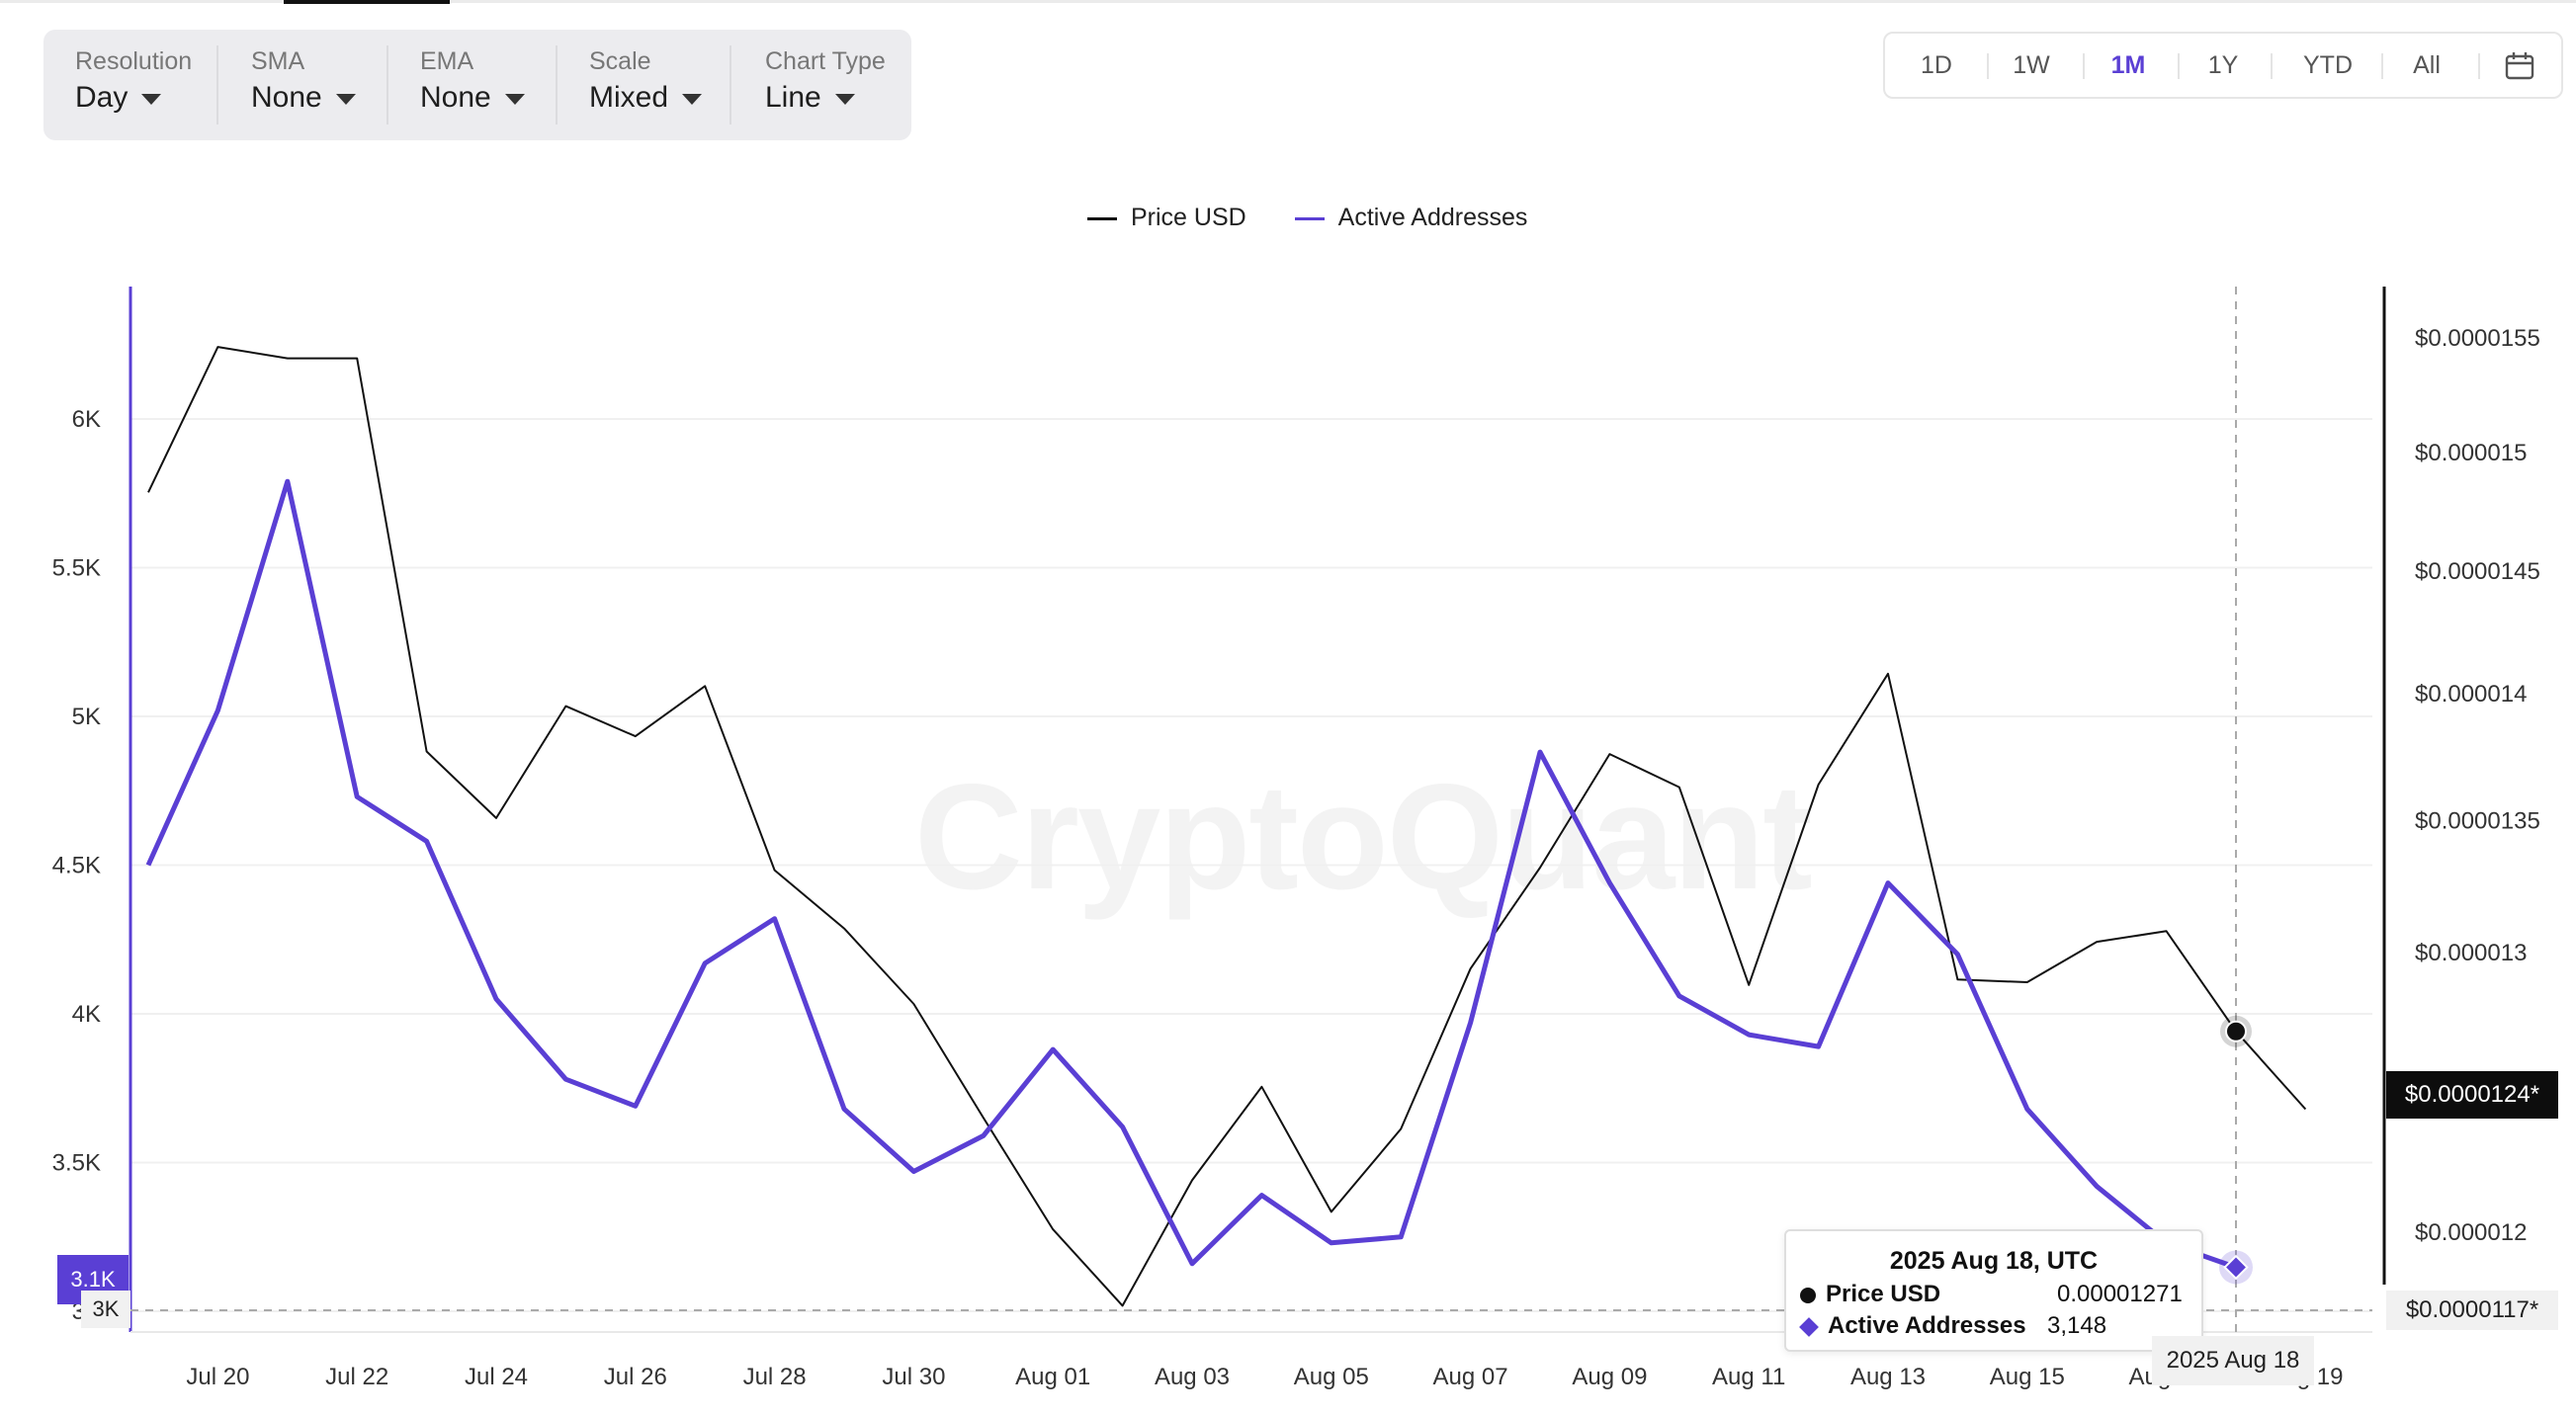 The image size is (2576, 1417). Describe the element at coordinates (1883, 1294) in the screenshot. I see `tooltip-price-label: Price USD` at that location.